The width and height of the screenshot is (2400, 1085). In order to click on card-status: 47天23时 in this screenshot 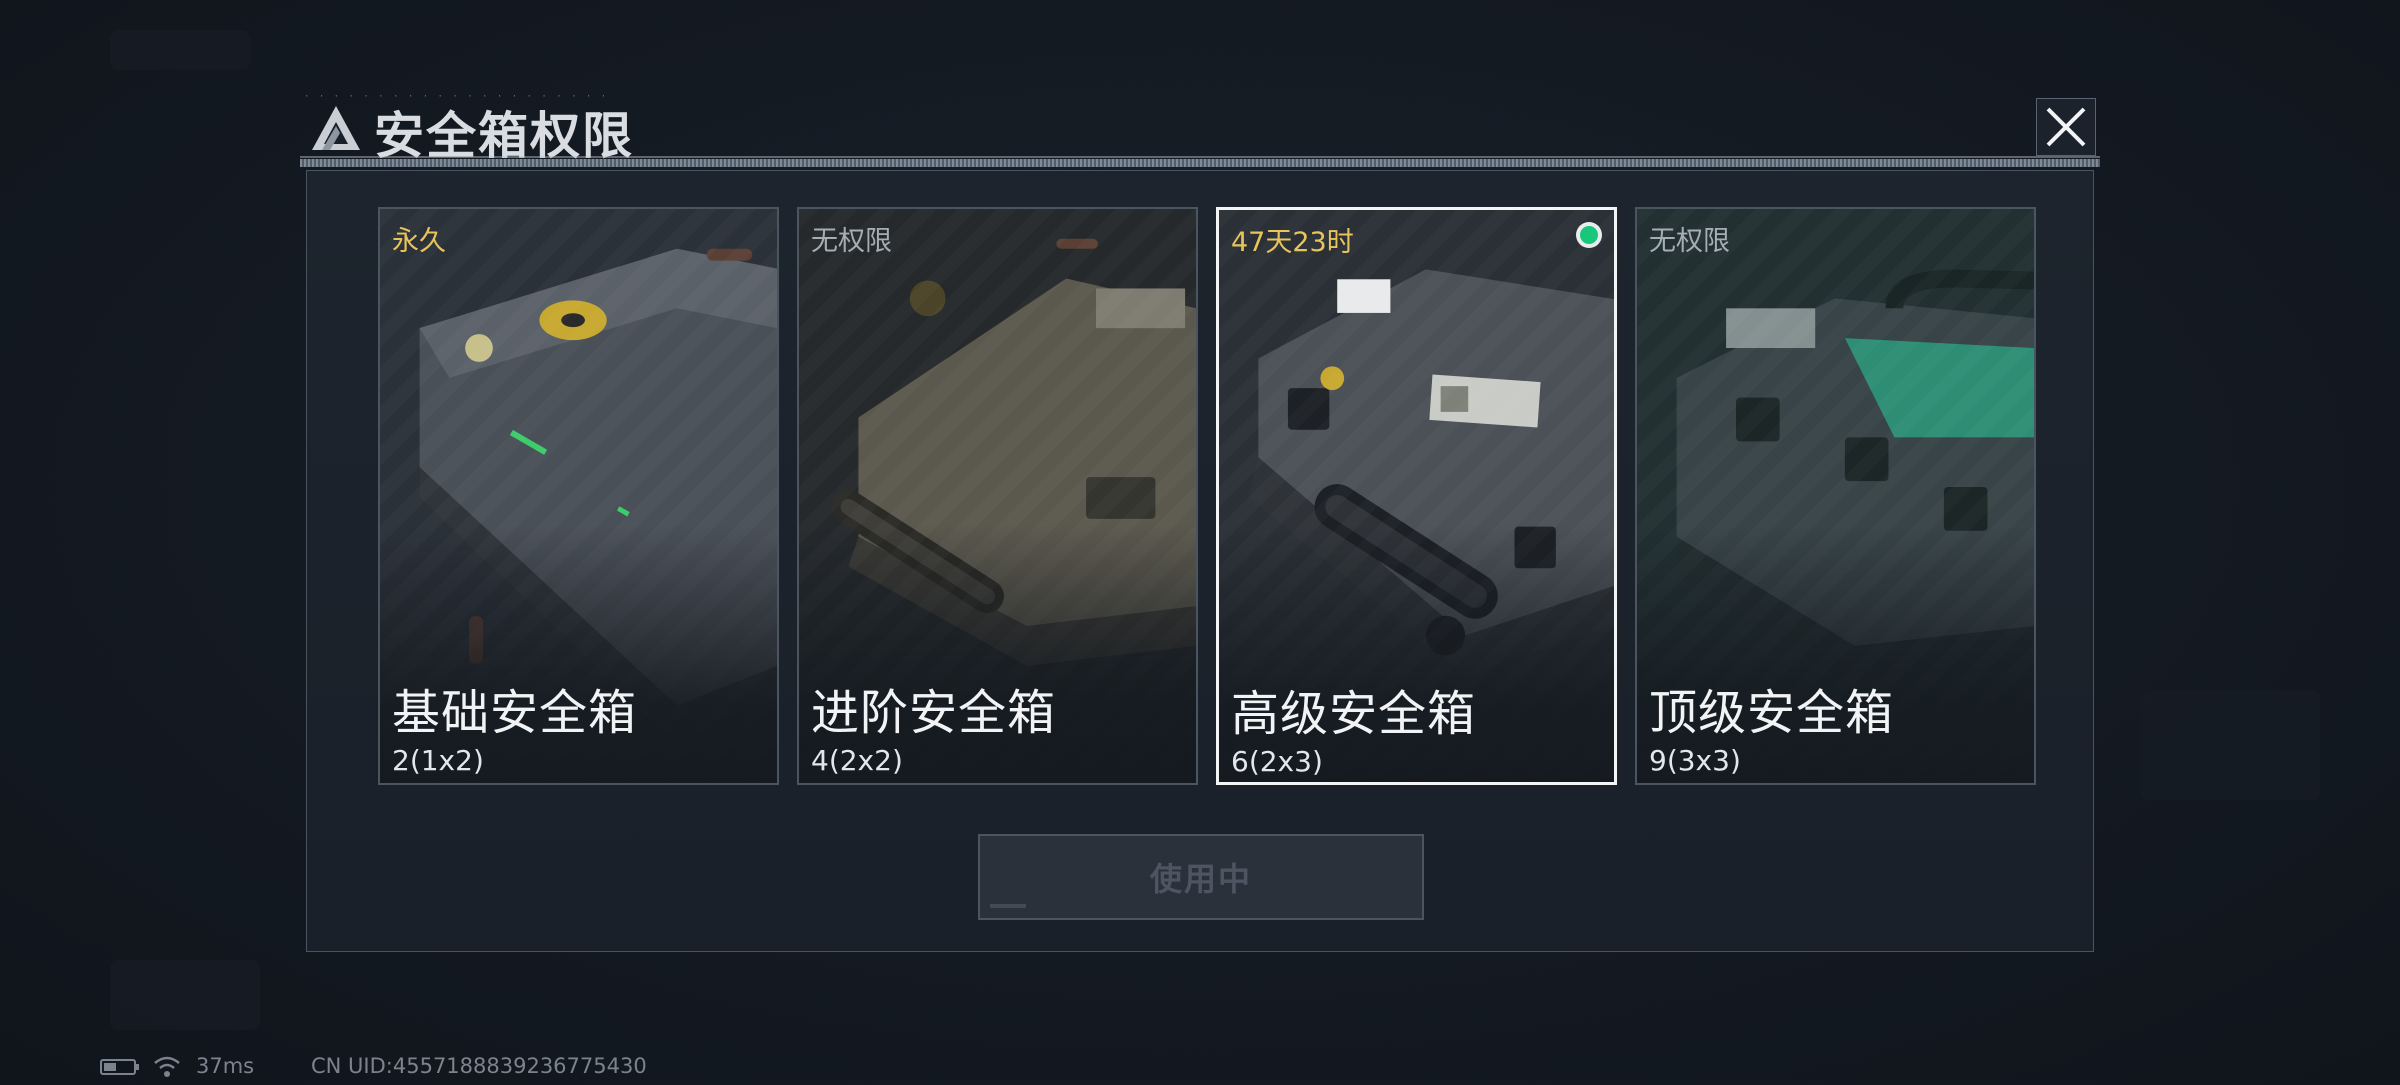, I will do `click(1292, 242)`.